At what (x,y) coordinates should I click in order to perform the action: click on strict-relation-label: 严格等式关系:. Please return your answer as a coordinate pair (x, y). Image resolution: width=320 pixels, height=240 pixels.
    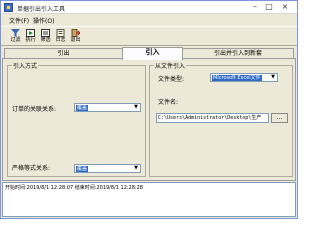
    Looking at the image, I should click on (31, 168).